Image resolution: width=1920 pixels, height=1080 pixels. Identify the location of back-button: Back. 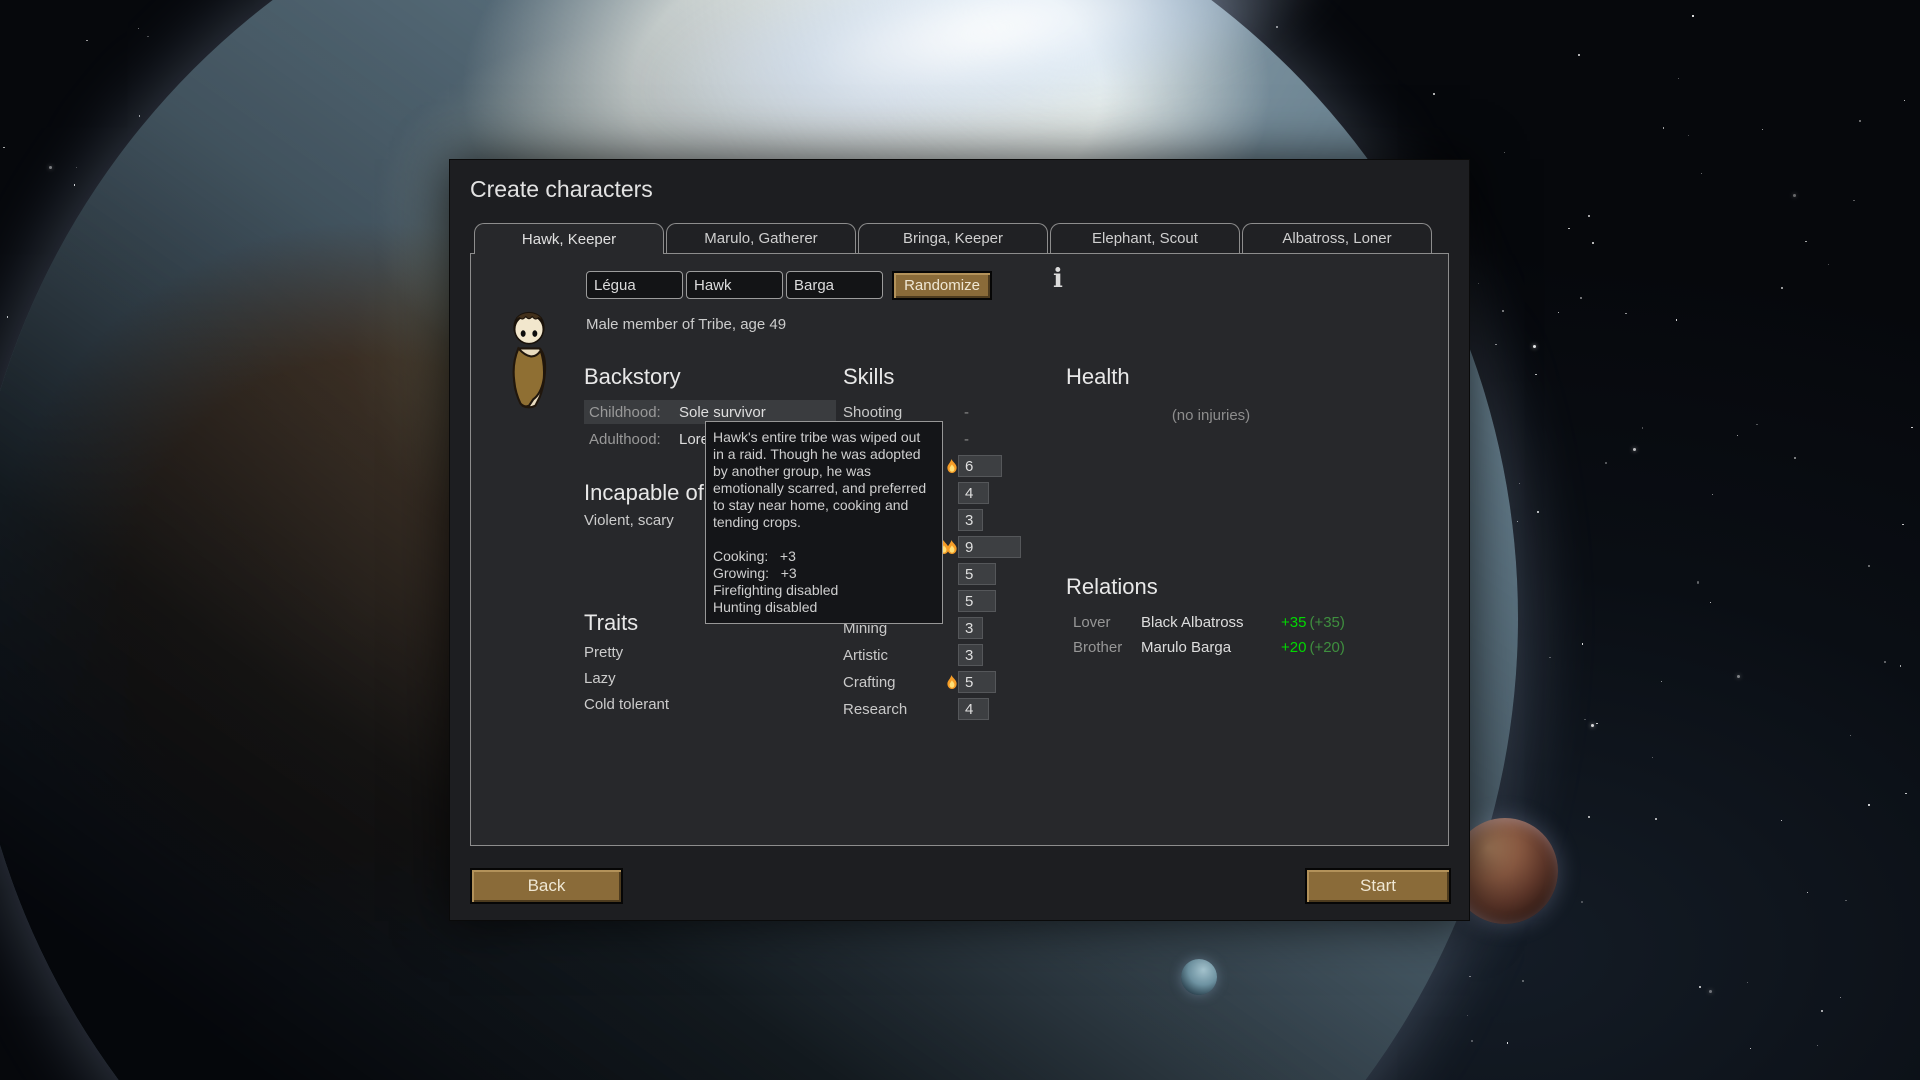
(546, 886).